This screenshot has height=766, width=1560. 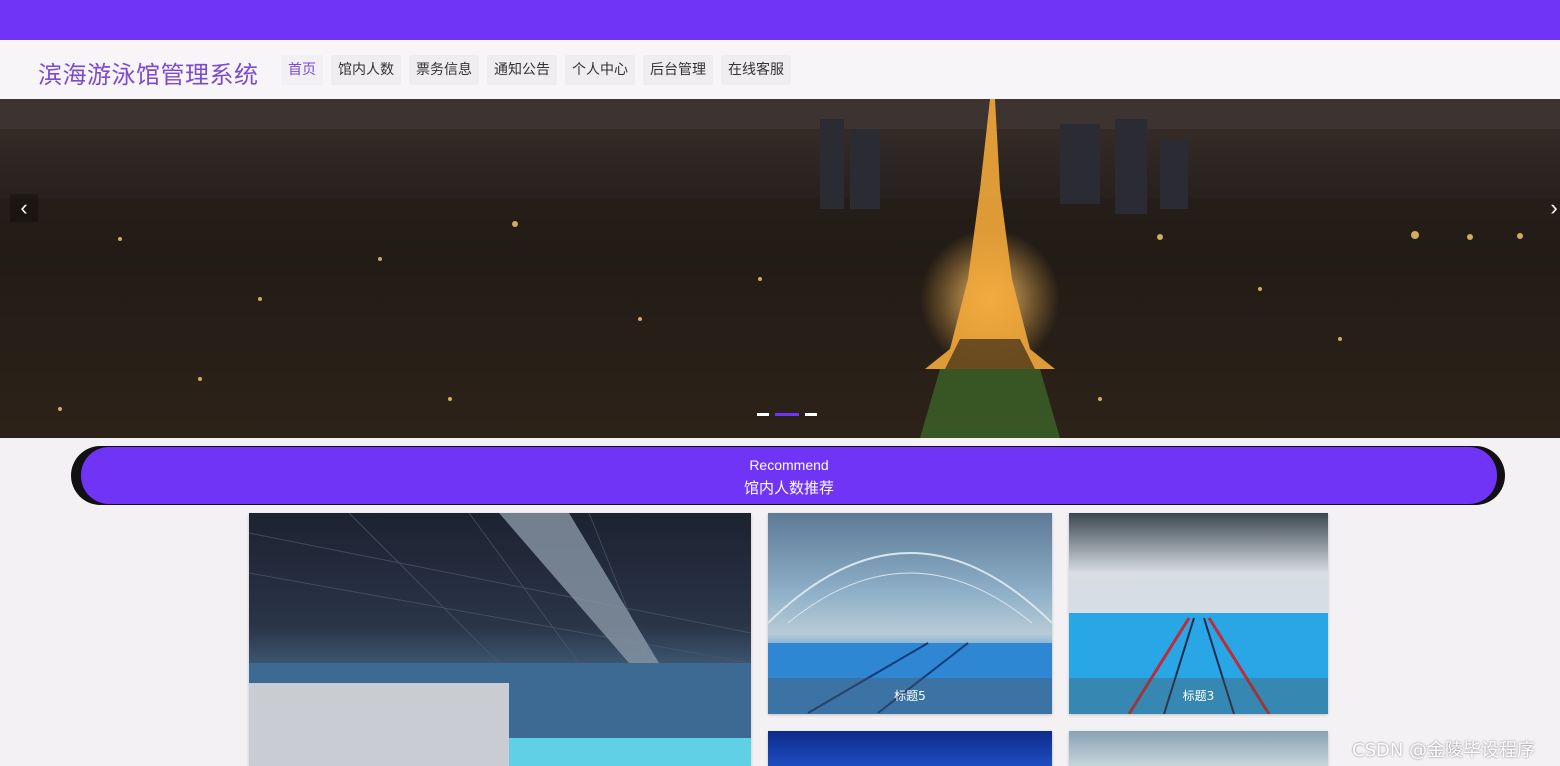 I want to click on carousel-prev-button: ‹, so click(x=24, y=208).